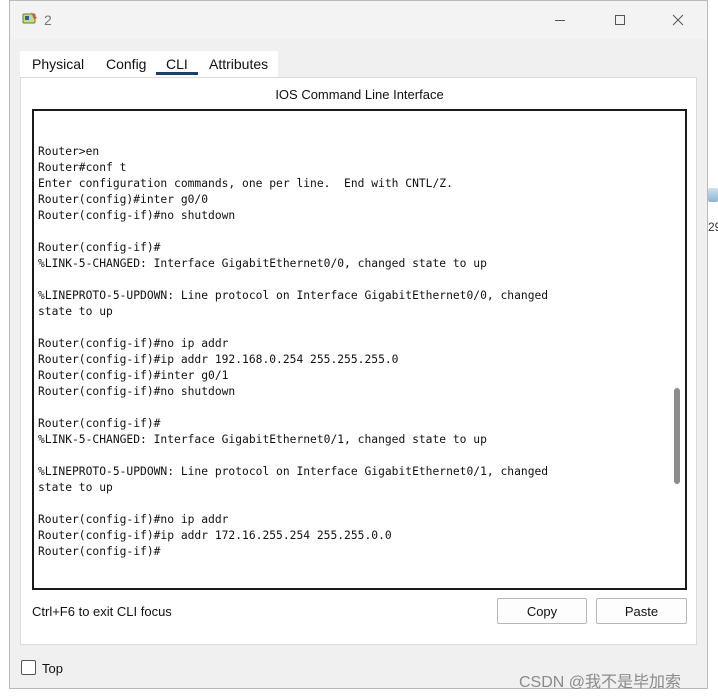 Image resolution: width=718 pixels, height=697 pixels. Describe the element at coordinates (149, 64) in the screenshot. I see `tab-bar: Physical Config CLI Attributes` at that location.